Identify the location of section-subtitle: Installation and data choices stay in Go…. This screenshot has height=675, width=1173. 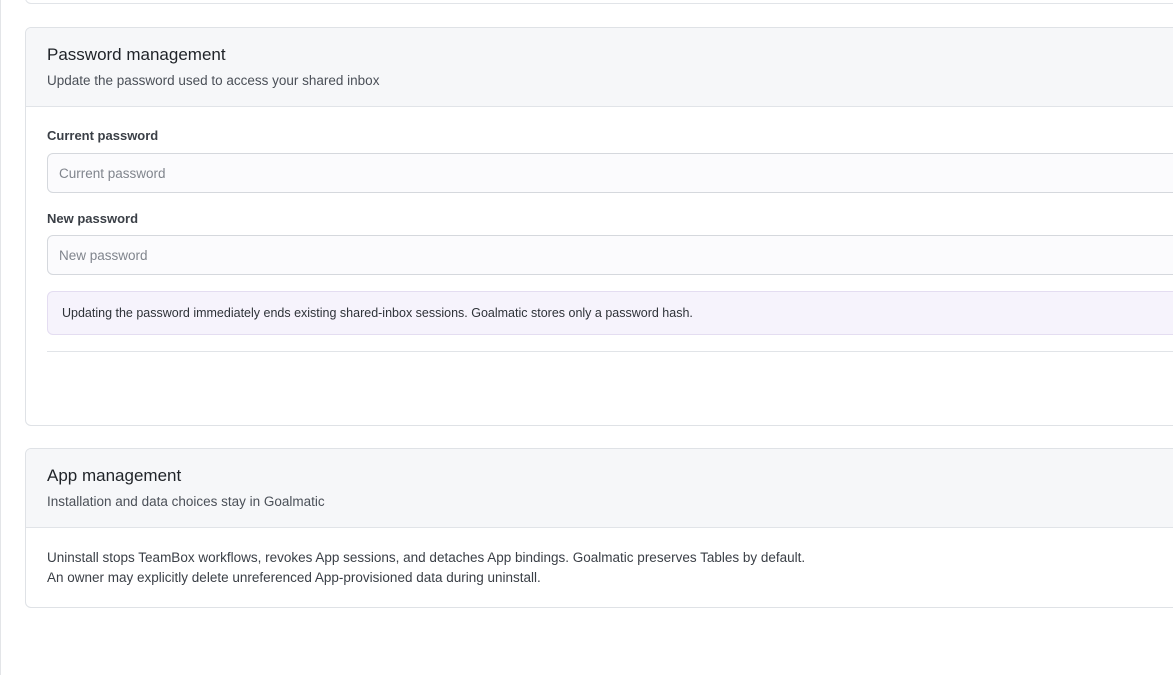
(186, 501).